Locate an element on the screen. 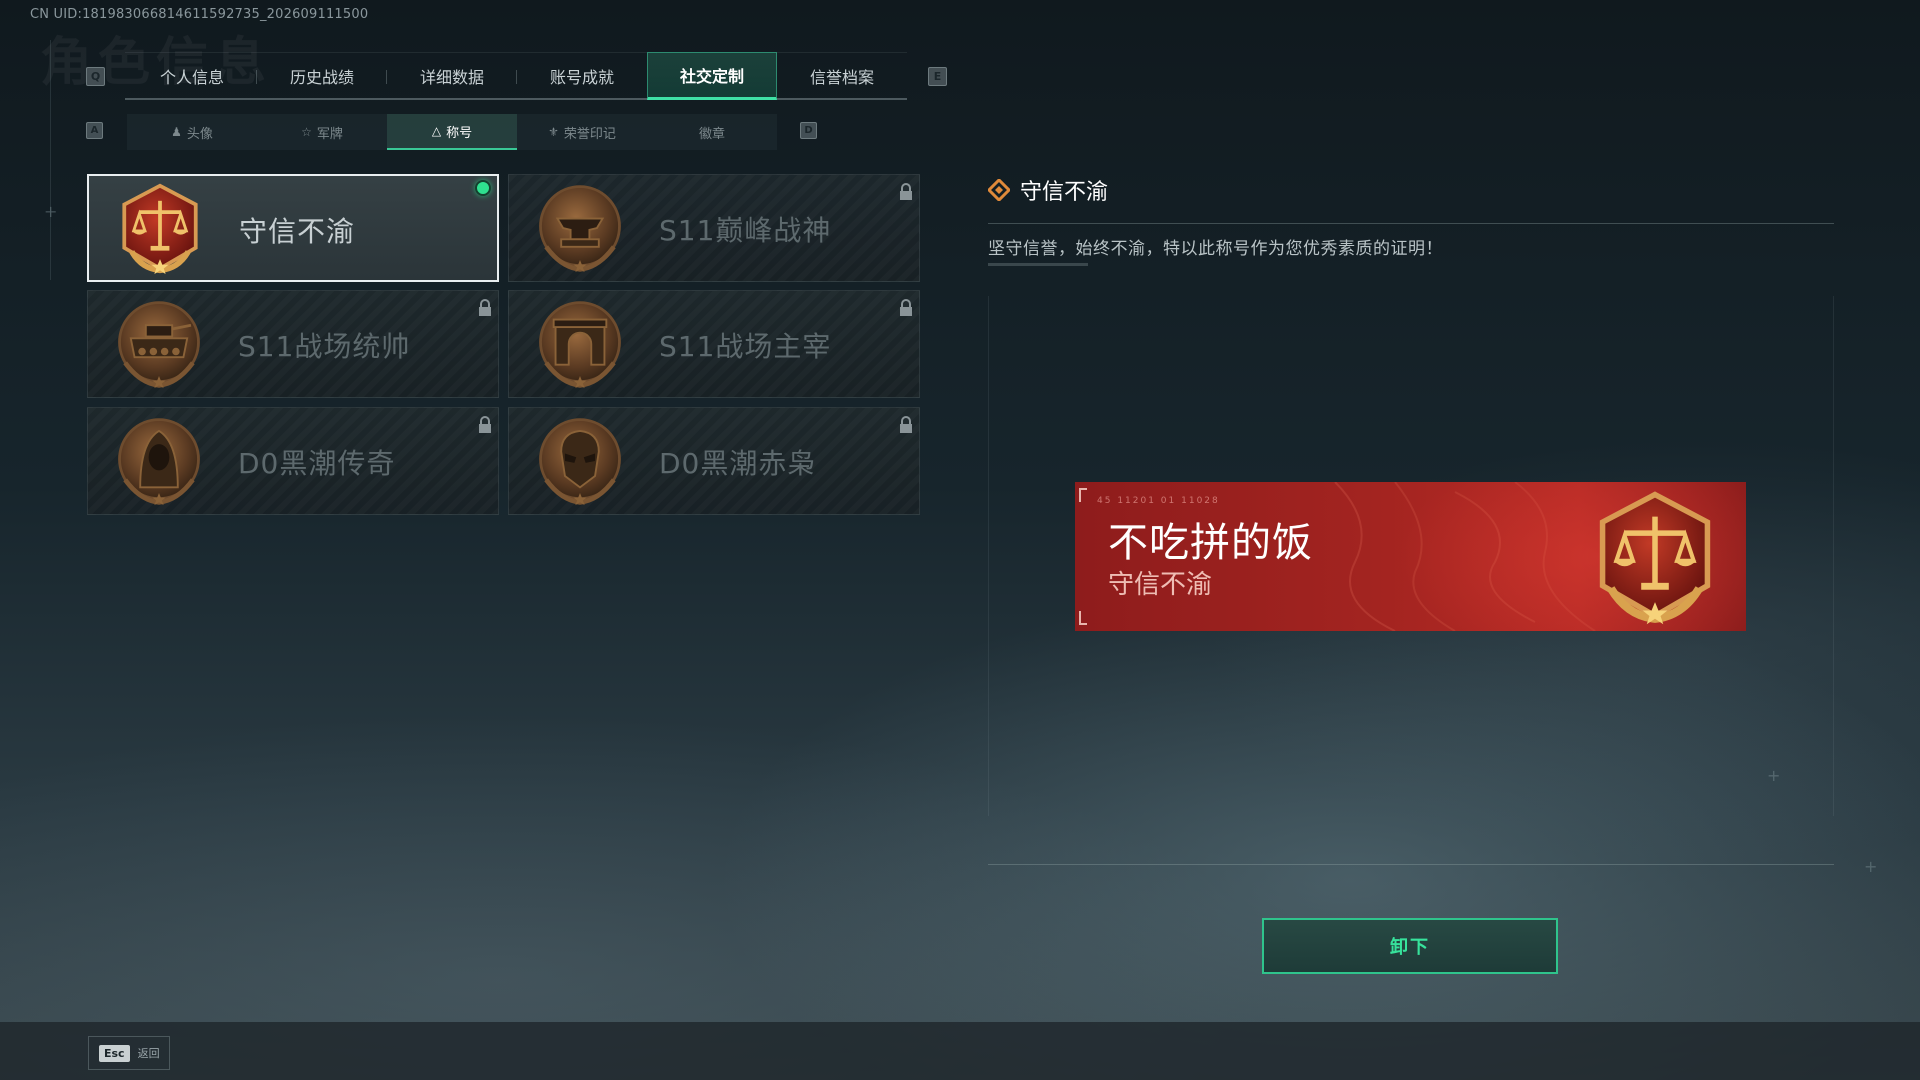 The height and width of the screenshot is (1080, 1920). title-card-s11-peak-war-god: S11巅峰战神 is located at coordinates (714, 228).